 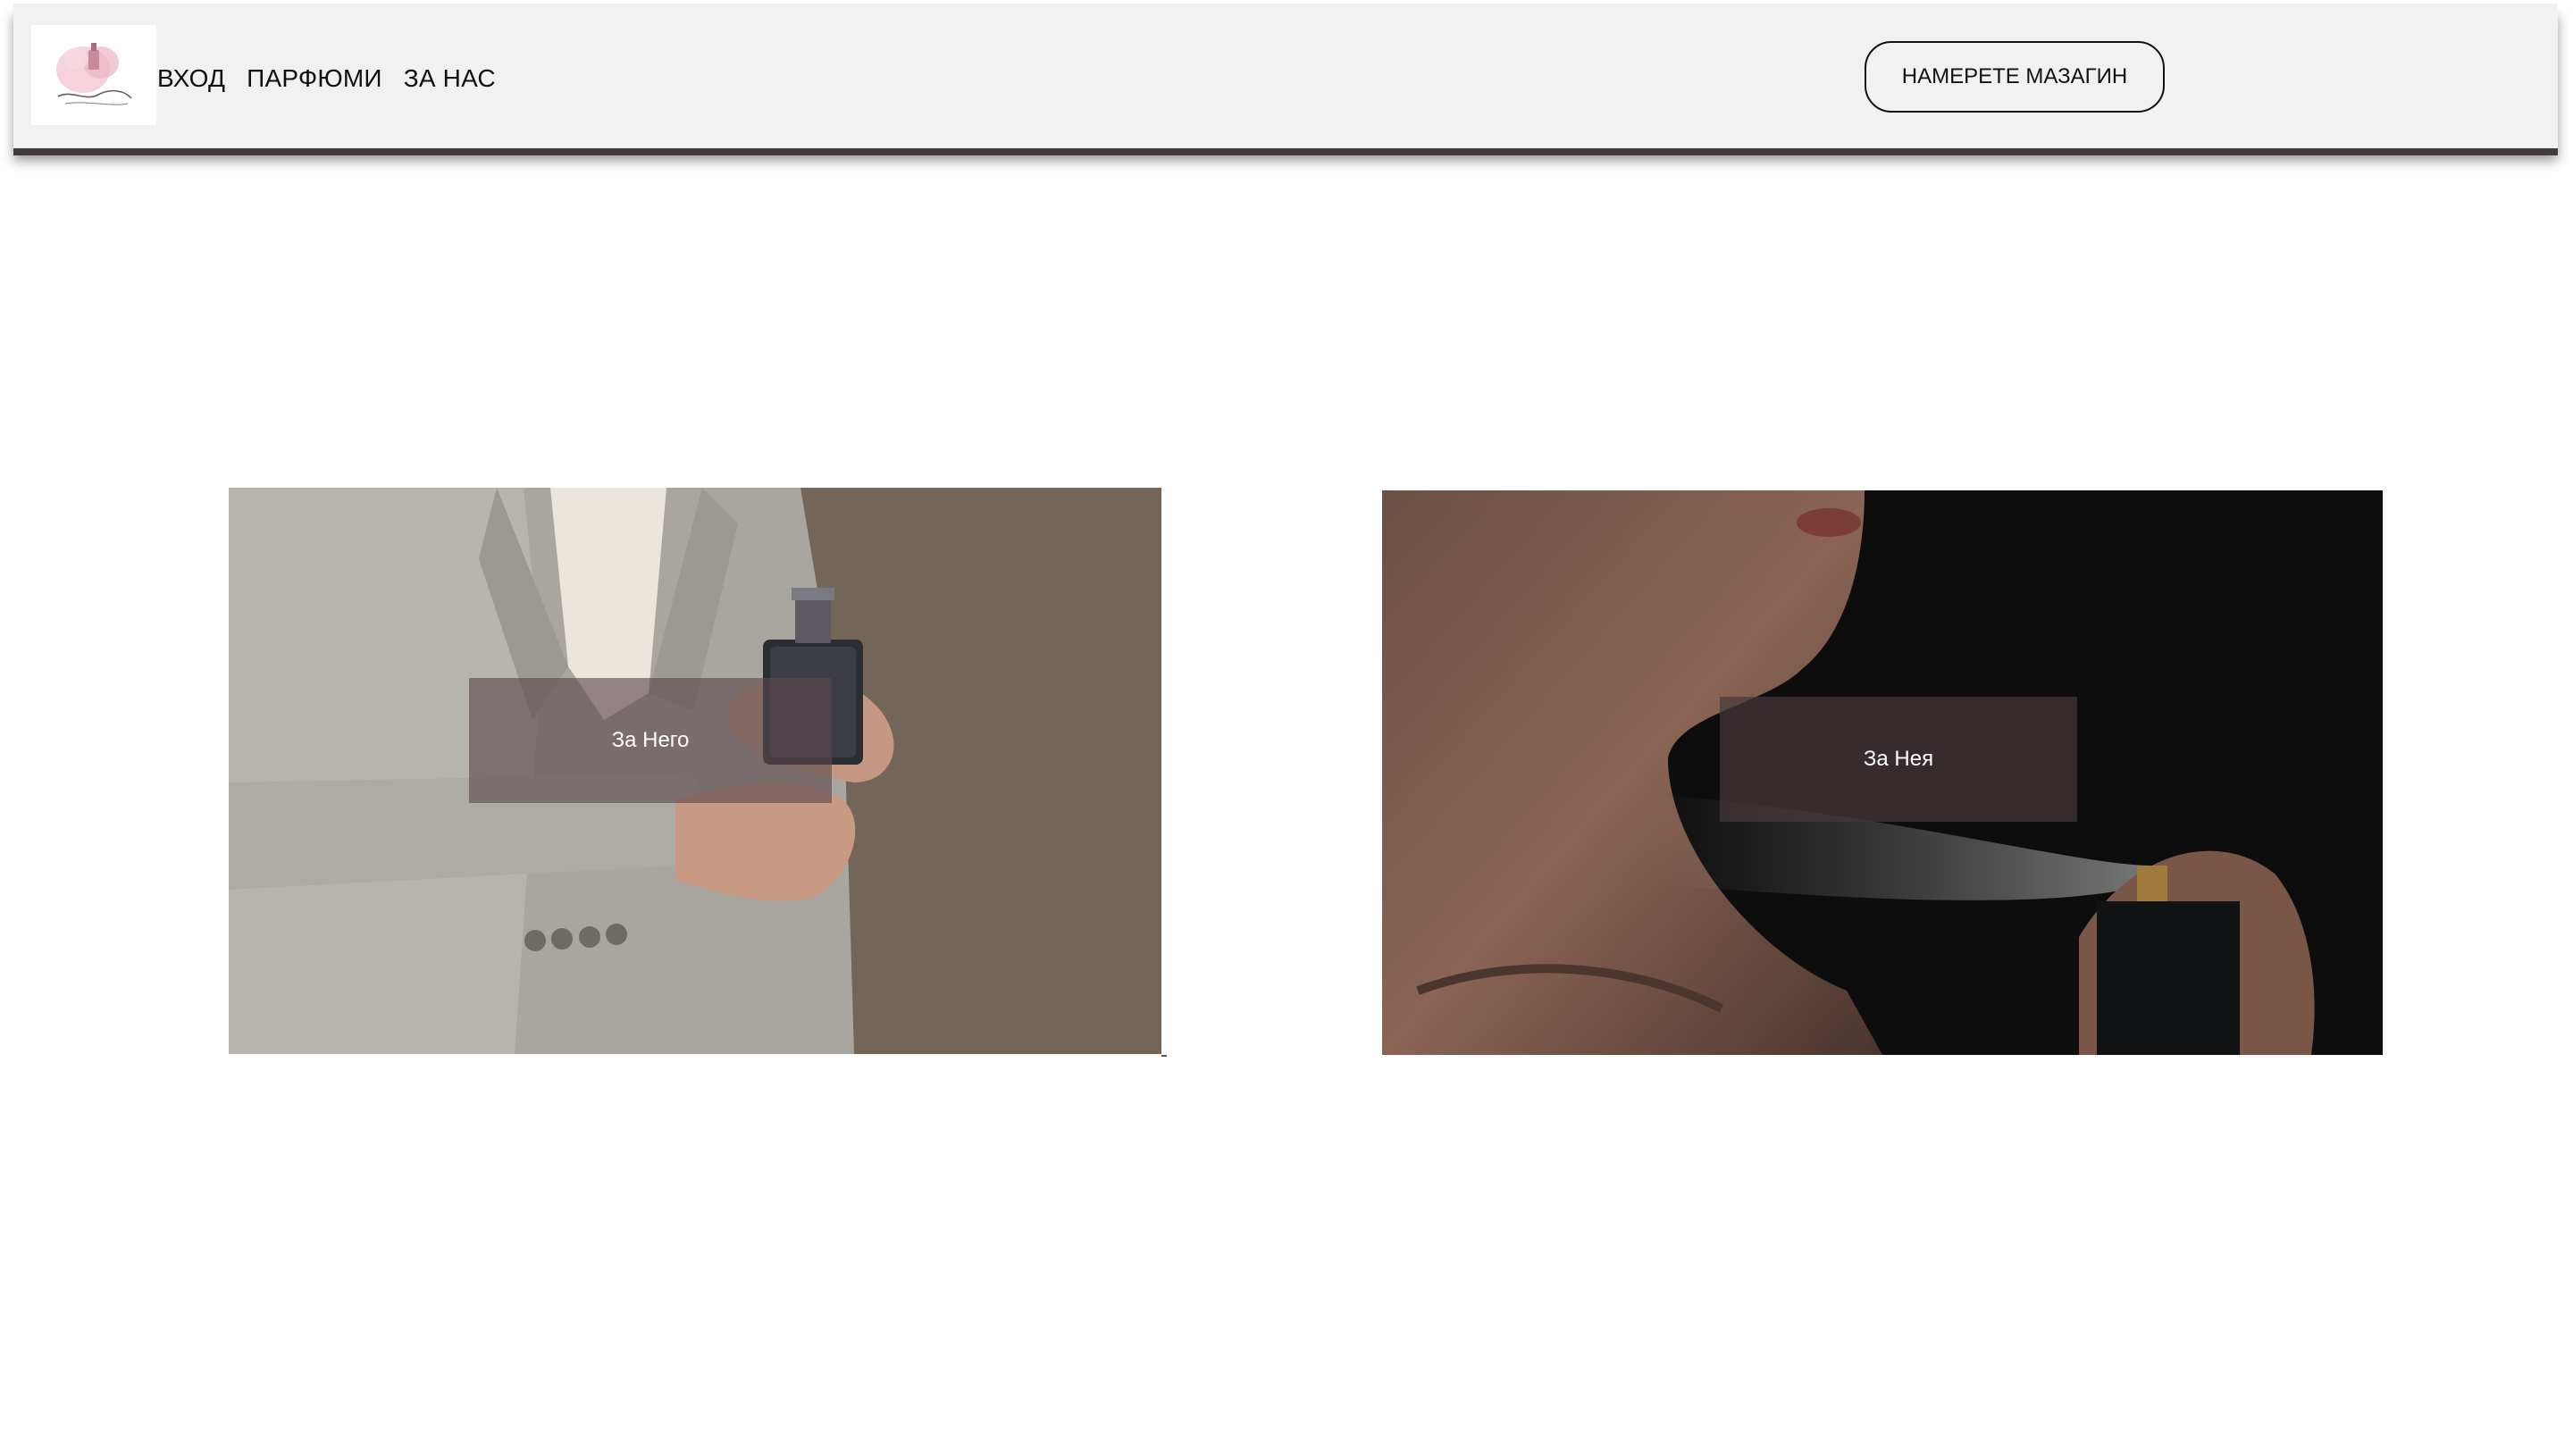 I want to click on find-store-button: НАМЕРЕТЕ МАЗАГИН, so click(x=2015, y=77).